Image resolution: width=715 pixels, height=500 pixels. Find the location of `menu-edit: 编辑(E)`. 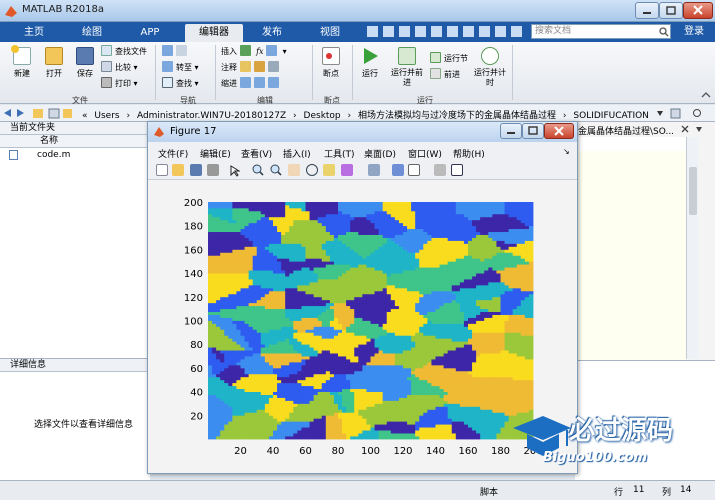

menu-edit: 编辑(E) is located at coordinates (215, 153).